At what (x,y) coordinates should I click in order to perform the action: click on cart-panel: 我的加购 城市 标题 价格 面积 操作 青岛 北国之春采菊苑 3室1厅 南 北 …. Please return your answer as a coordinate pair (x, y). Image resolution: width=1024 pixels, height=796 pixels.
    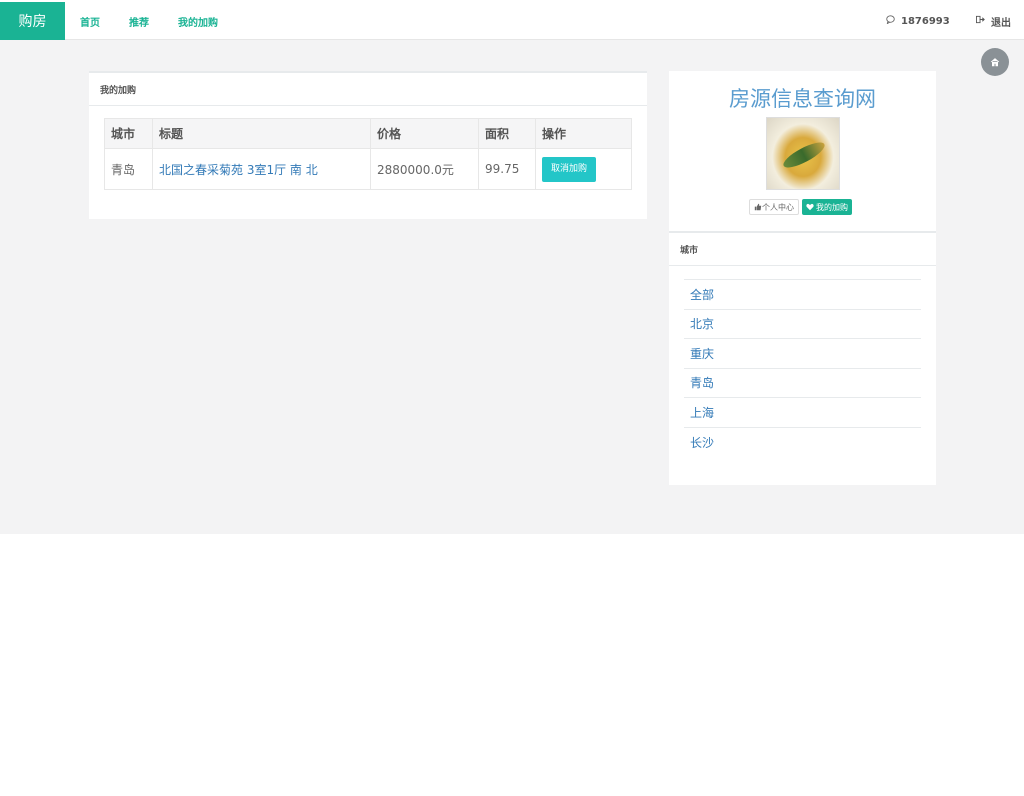
    Looking at the image, I should click on (368, 145).